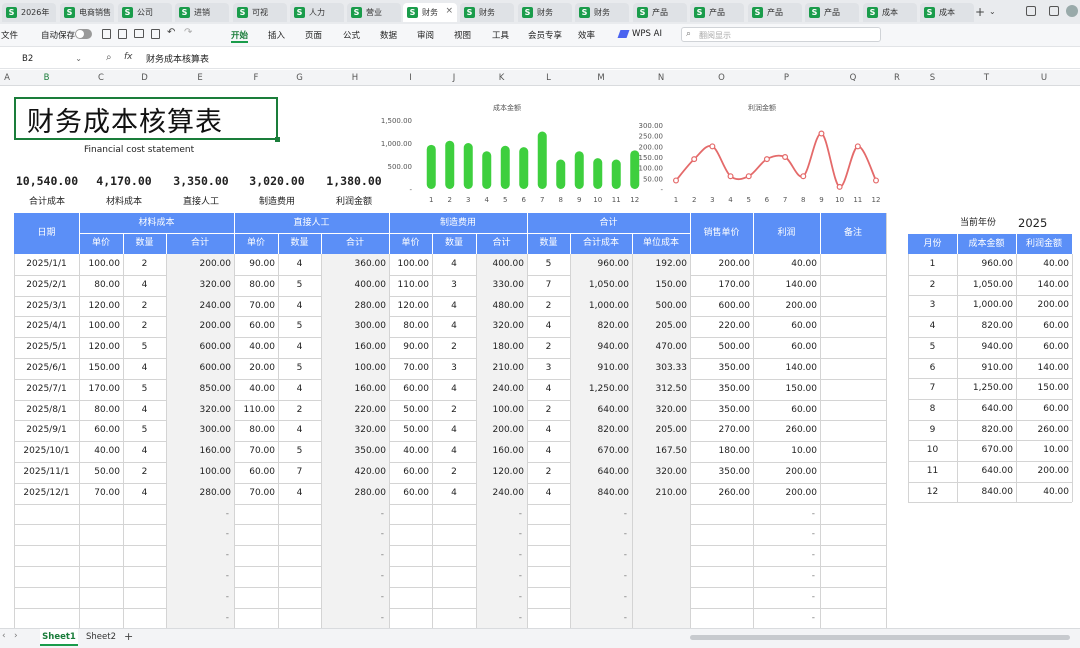 This screenshot has width=1080, height=648. What do you see at coordinates (502, 493) in the screenshot?
I see `table-cell: 240.00` at bounding box center [502, 493].